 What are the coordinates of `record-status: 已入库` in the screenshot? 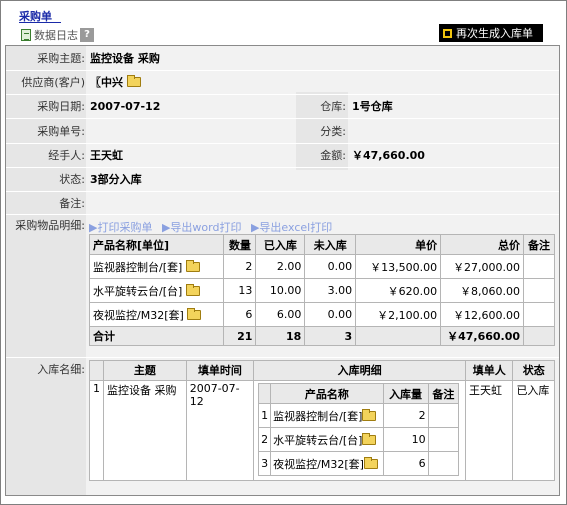 It's located at (533, 430).